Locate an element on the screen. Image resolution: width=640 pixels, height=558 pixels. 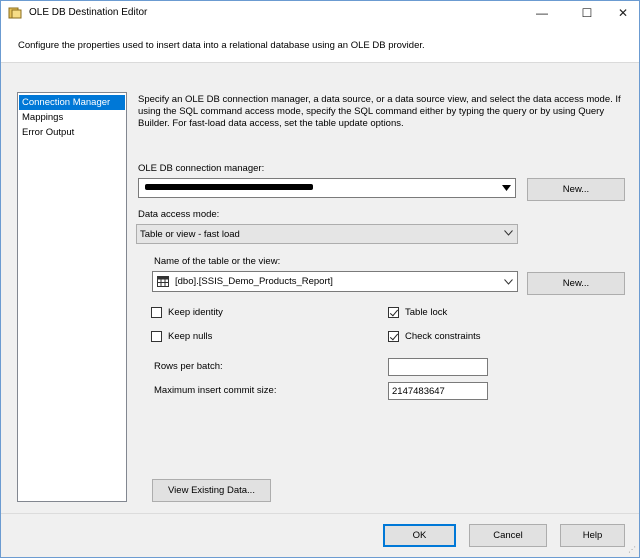
keep-identity-option: Keep identity is located at coordinates (187, 312).